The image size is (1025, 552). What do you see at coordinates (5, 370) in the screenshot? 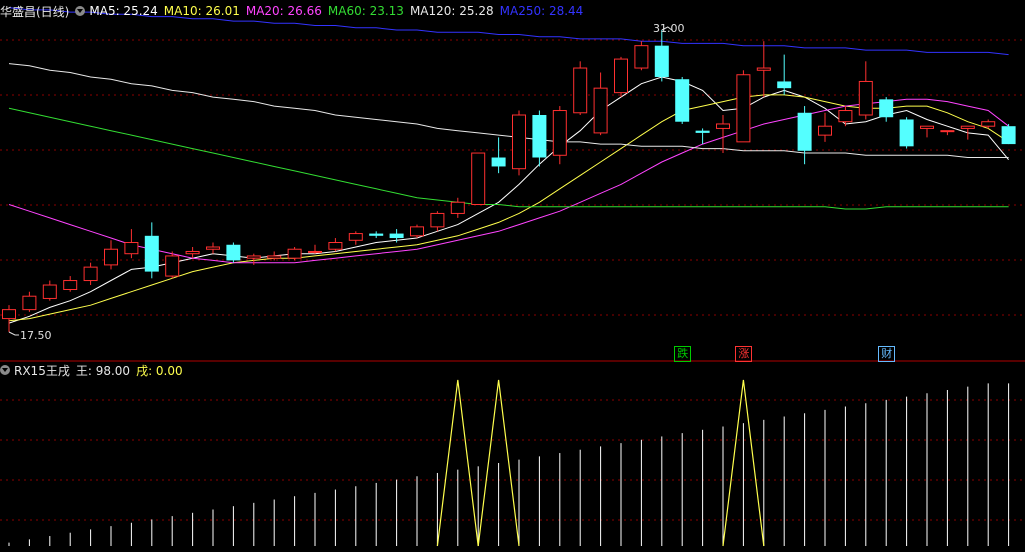
I see `indicator-dropdown-icon` at bounding box center [5, 370].